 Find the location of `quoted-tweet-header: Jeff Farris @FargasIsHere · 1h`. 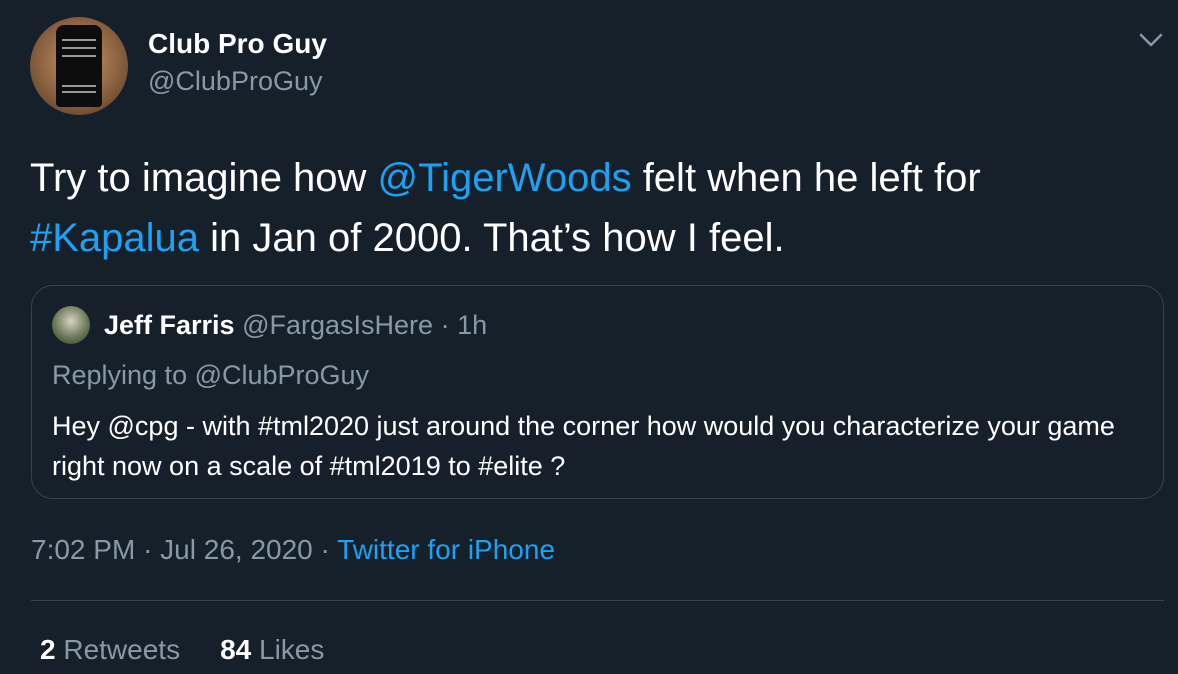

quoted-tweet-header: Jeff Farris @FargasIsHere · 1h is located at coordinates (295, 325).